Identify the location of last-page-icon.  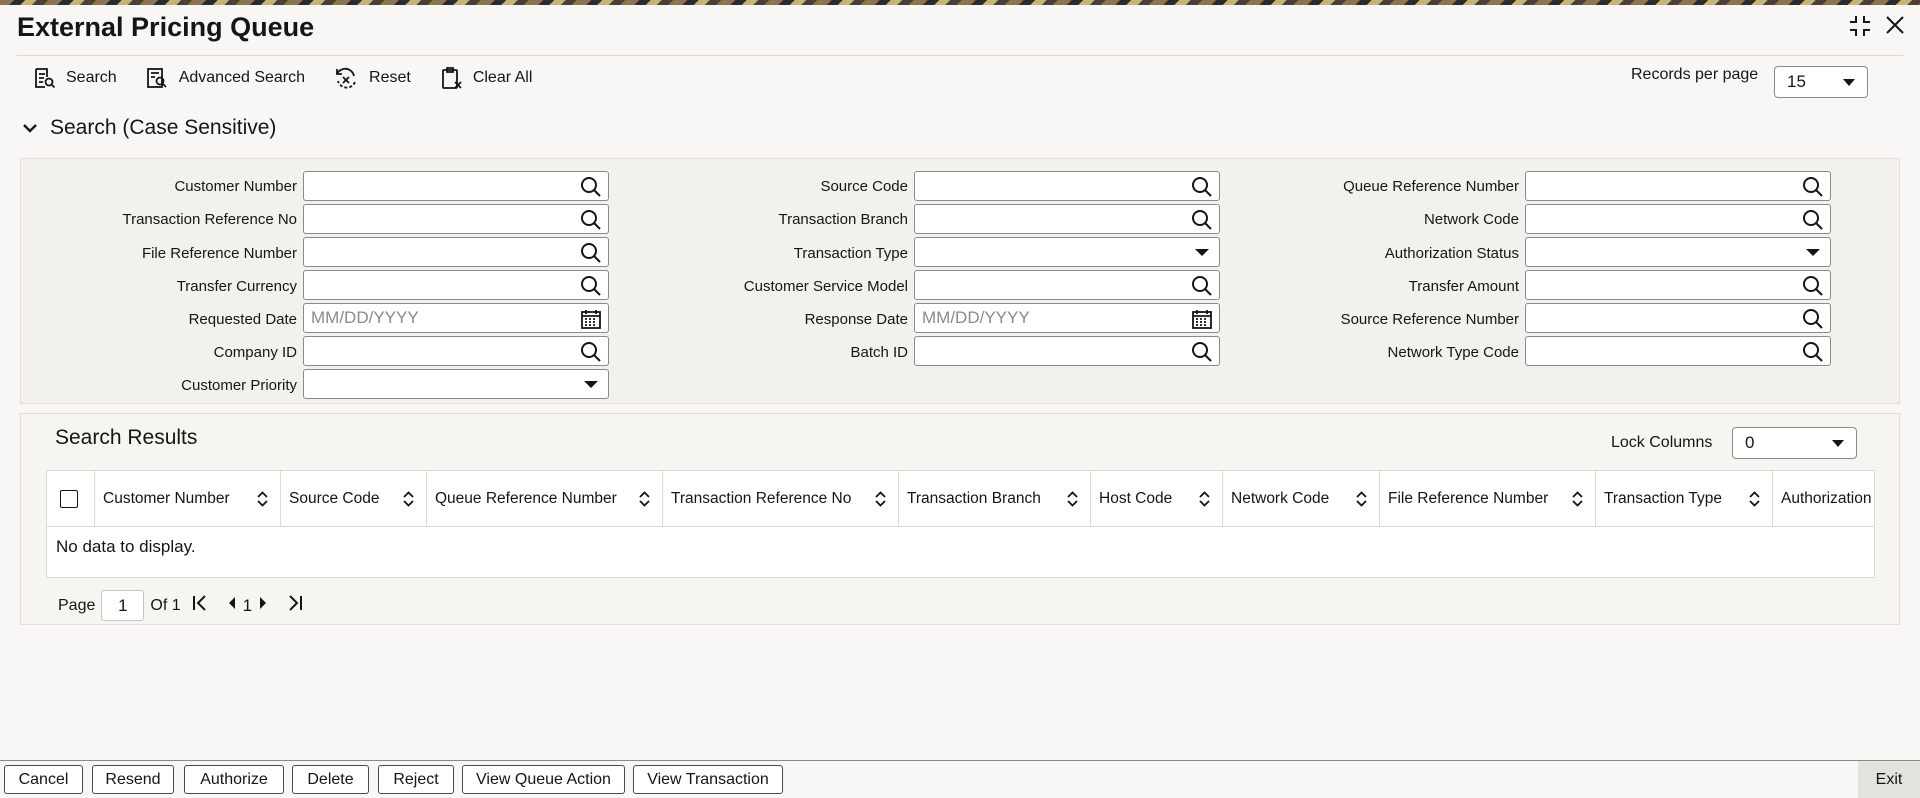
(295, 605).